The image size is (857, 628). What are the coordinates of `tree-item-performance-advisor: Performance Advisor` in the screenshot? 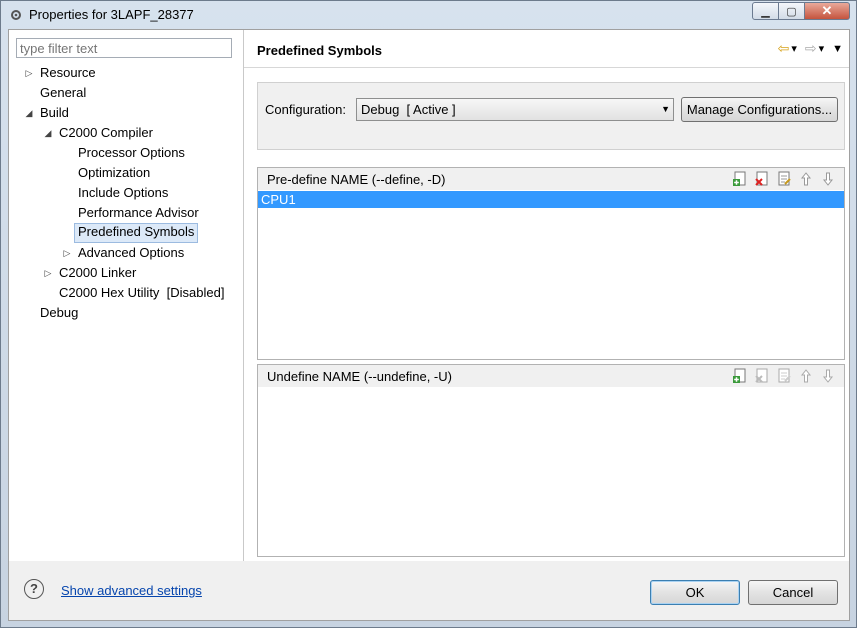 It's located at (138, 213).